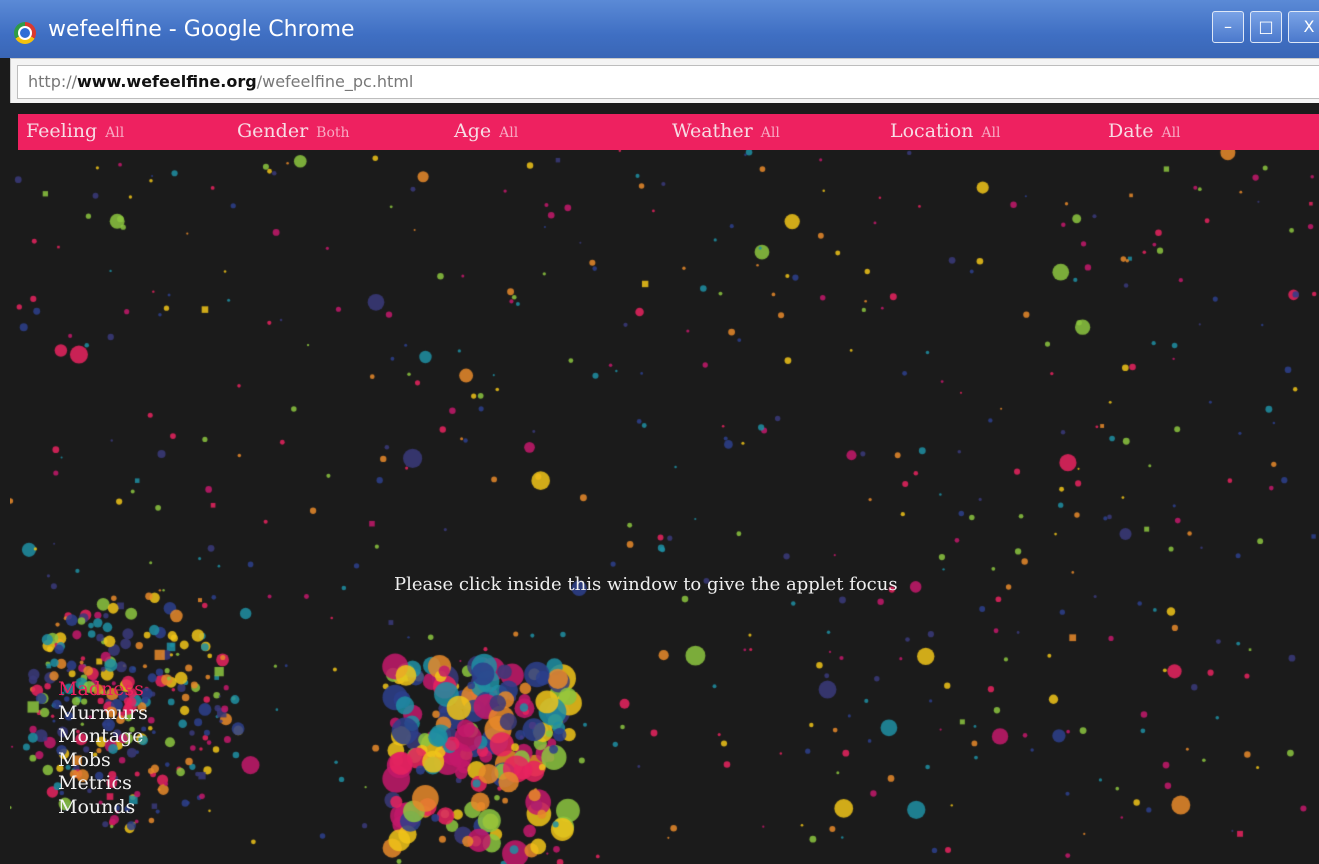 Image resolution: width=1319 pixels, height=864 pixels. What do you see at coordinates (103, 714) in the screenshot?
I see `mode-murmurs: Murmurs` at bounding box center [103, 714].